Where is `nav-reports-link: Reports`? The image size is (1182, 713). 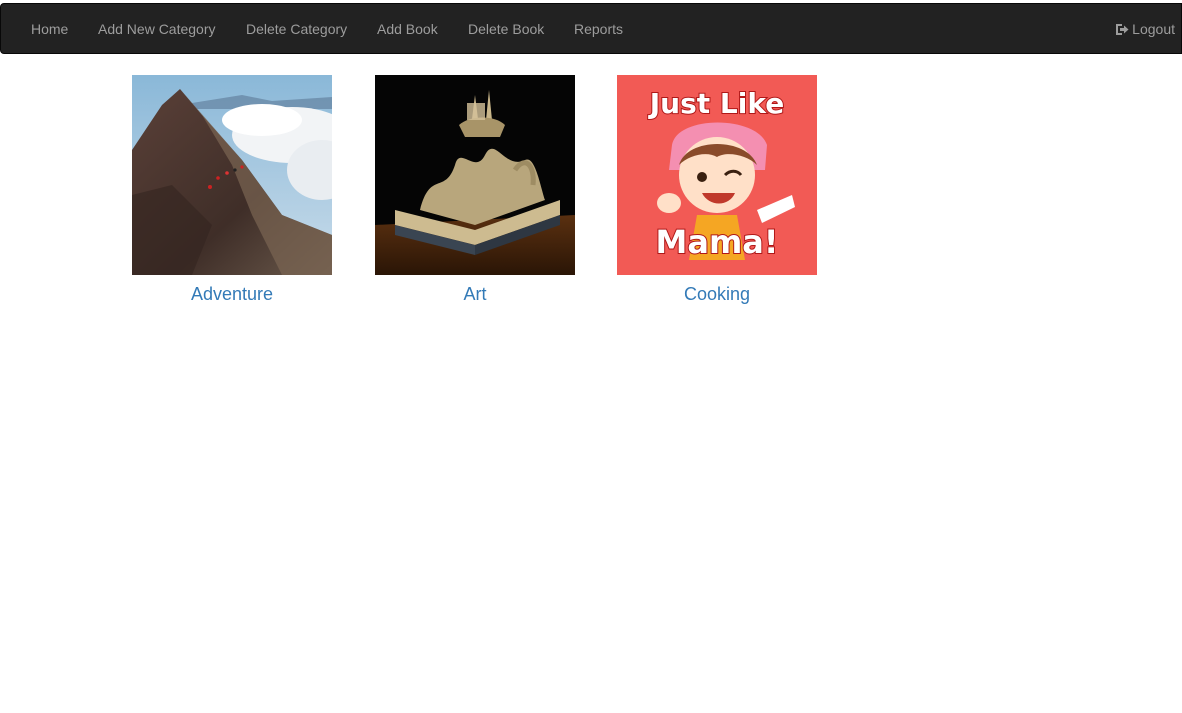 nav-reports-link: Reports is located at coordinates (598, 28).